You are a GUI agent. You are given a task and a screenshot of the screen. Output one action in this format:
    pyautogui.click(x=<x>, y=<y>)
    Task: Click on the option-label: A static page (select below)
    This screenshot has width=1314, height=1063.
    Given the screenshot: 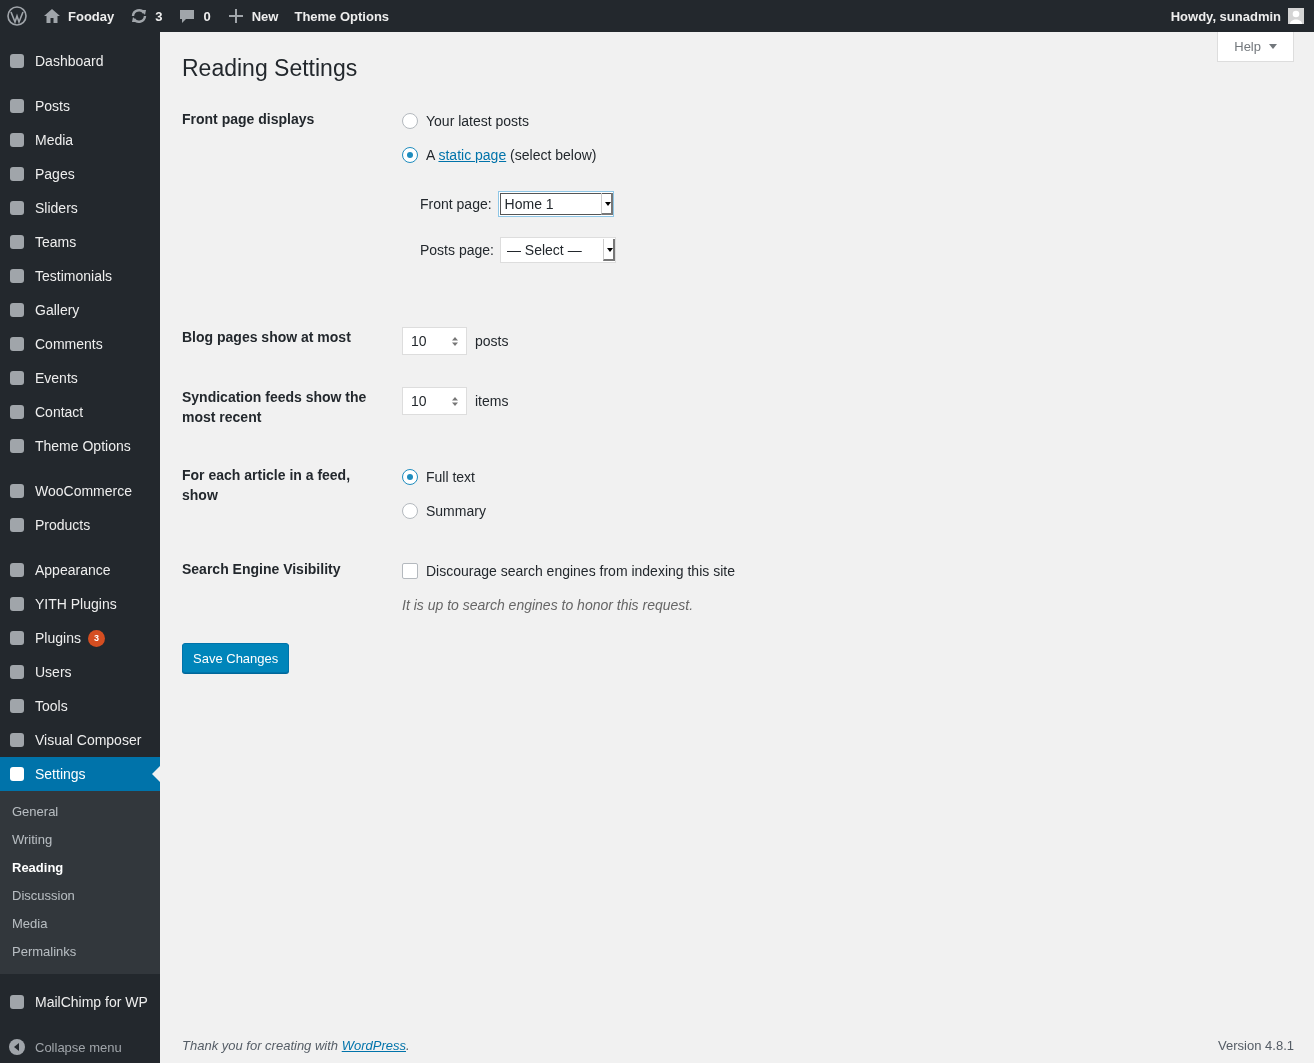 What is the action you would take?
    pyautogui.click(x=511, y=155)
    